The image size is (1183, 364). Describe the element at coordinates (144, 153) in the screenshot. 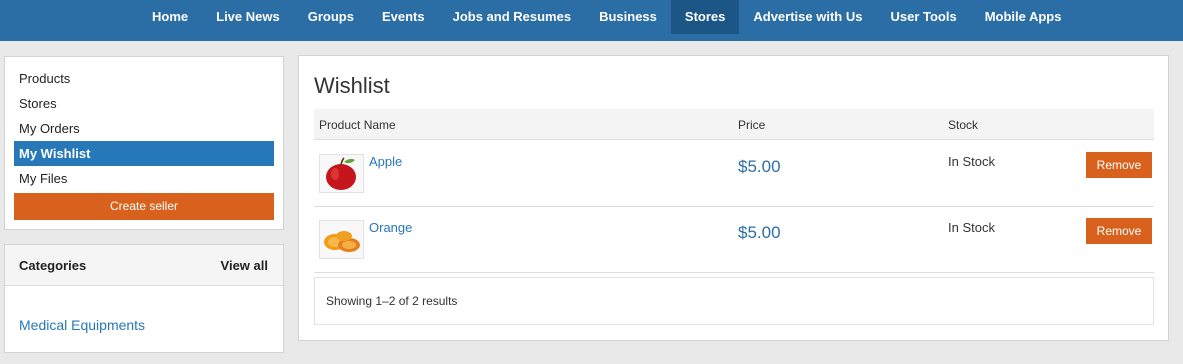

I see `menu-item-my-wishlist: My Wishlist` at that location.